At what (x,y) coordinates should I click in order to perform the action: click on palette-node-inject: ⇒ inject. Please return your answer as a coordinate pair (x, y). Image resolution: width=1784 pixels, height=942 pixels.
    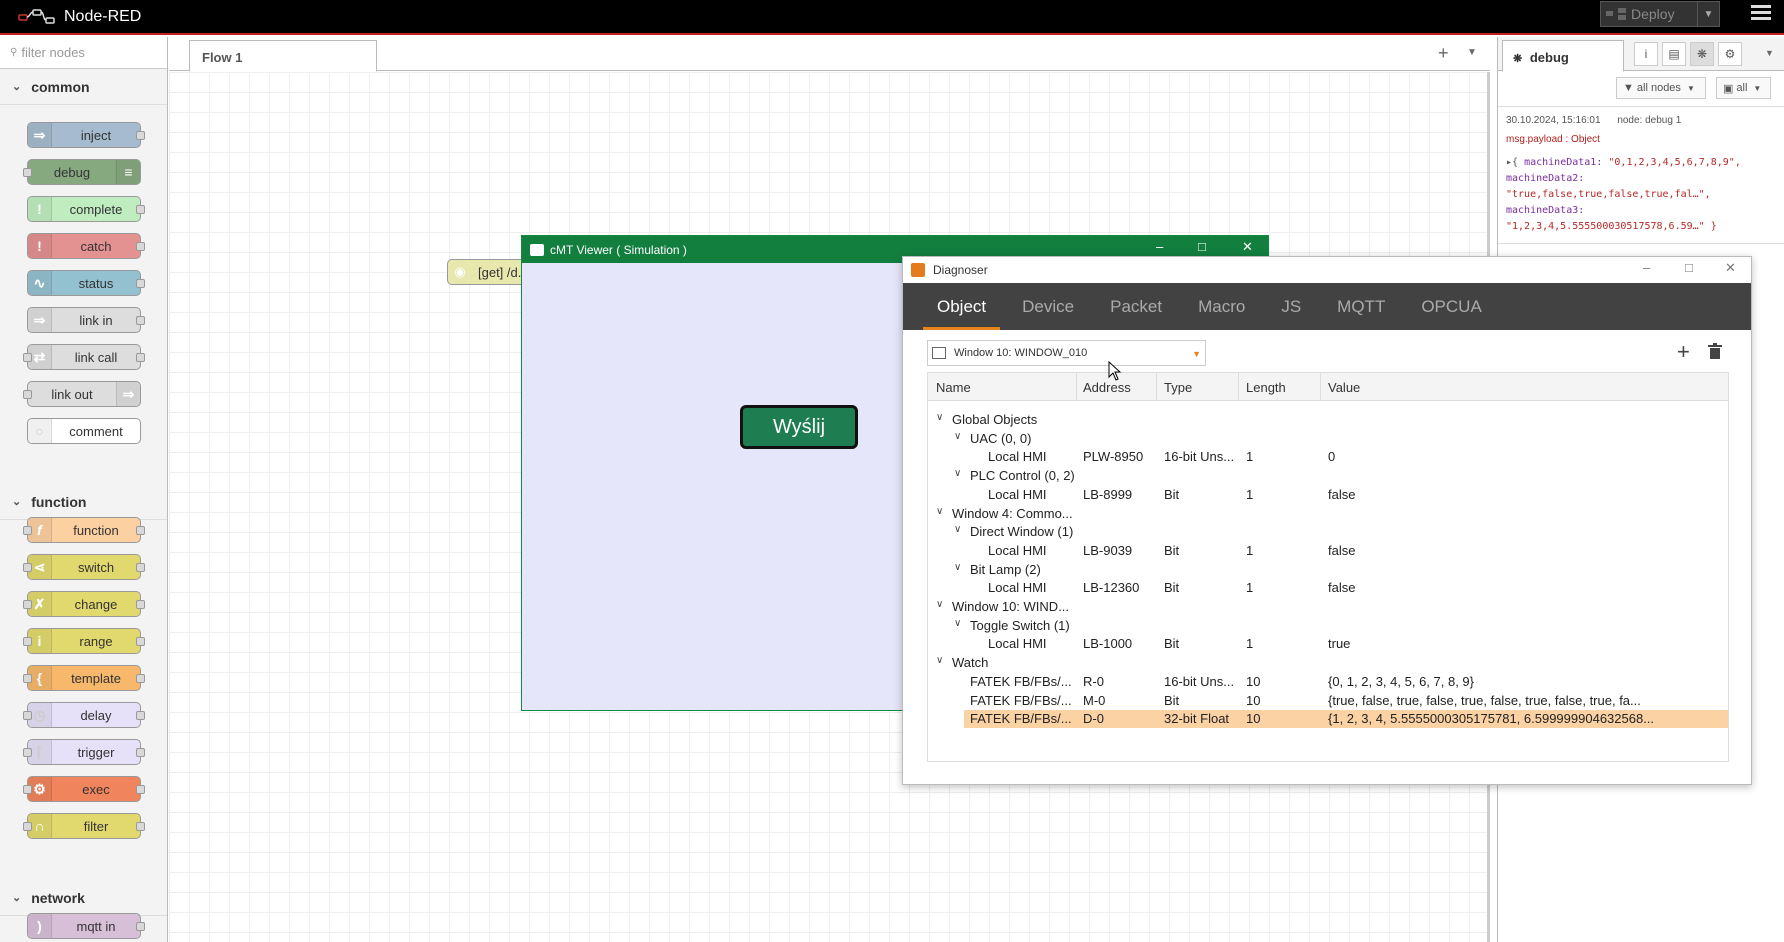
    Looking at the image, I should click on (86, 135).